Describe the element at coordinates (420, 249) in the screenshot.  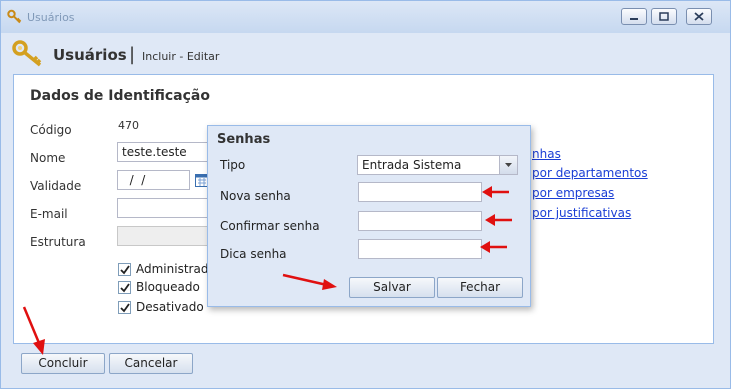
I see `dica-senha-field` at that location.